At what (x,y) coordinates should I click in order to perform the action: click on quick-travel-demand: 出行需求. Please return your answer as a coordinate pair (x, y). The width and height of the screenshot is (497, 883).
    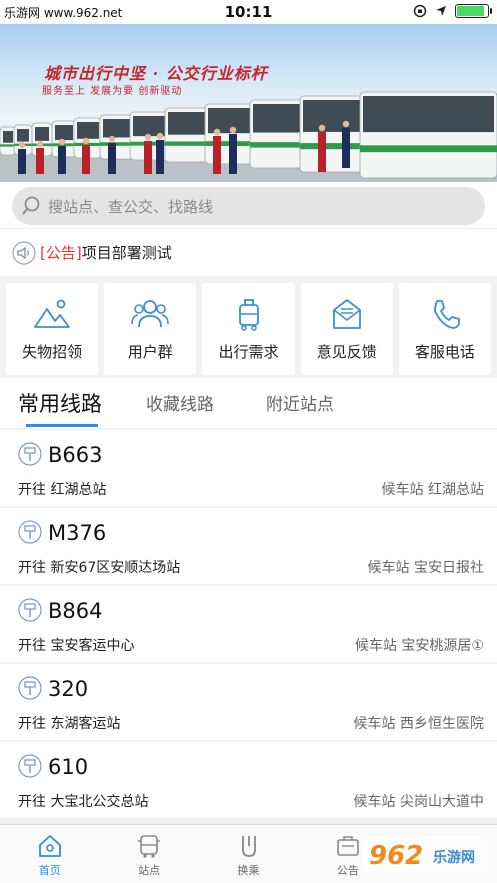
    Looking at the image, I should click on (248, 329).